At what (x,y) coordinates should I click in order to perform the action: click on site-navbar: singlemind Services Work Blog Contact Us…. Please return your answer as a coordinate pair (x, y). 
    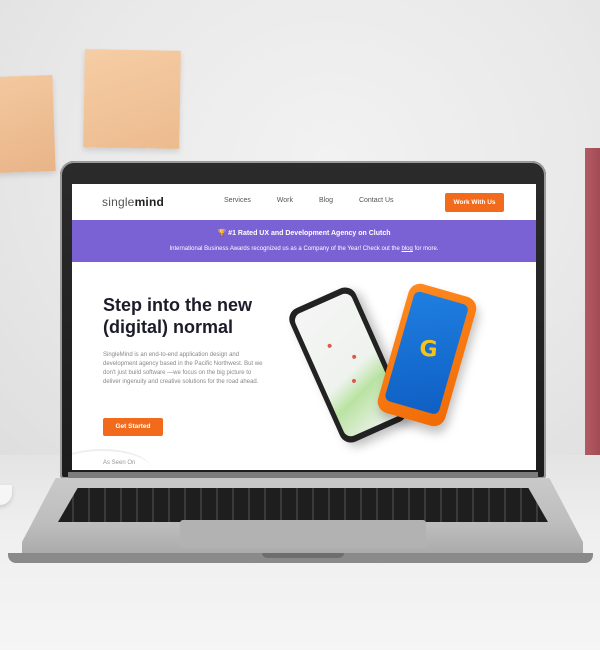
    Looking at the image, I should click on (304, 202).